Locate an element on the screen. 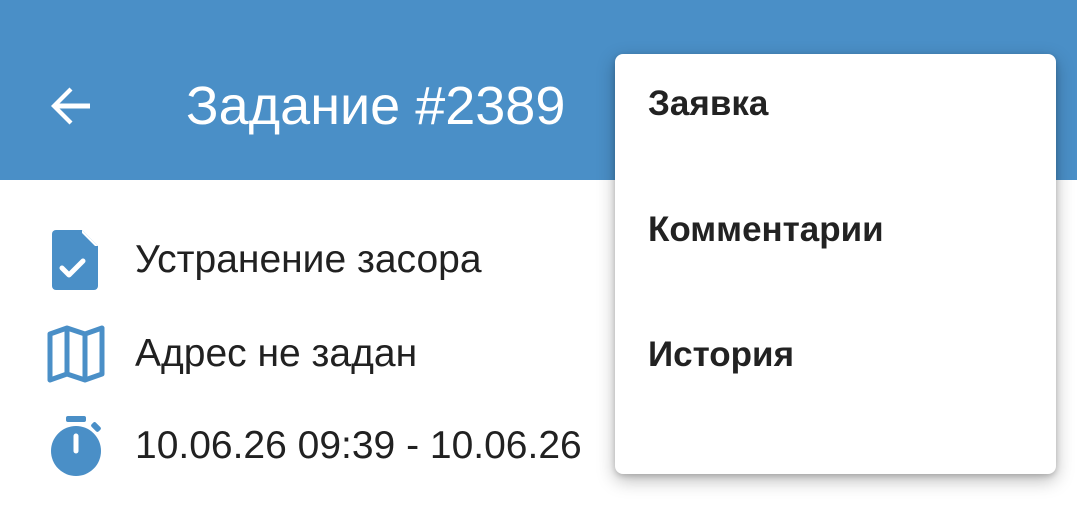 The width and height of the screenshot is (1077, 514). menu-item-label: Заявка is located at coordinates (708, 103).